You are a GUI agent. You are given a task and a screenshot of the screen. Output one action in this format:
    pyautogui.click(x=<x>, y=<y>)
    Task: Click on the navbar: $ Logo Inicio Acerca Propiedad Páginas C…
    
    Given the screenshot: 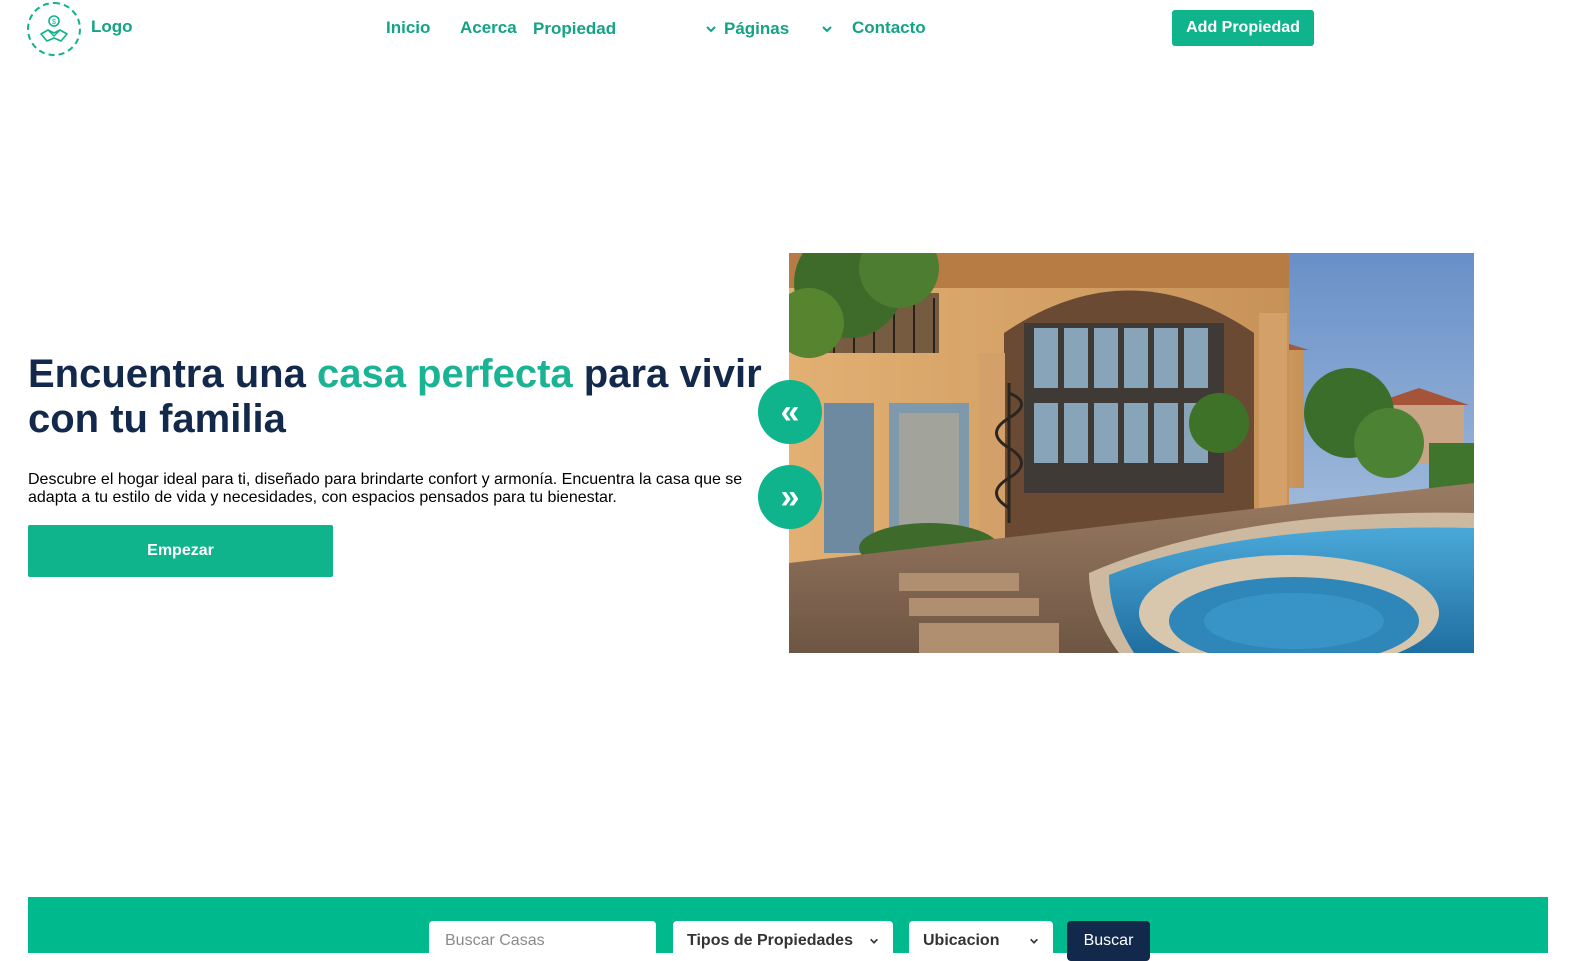 What is the action you would take?
    pyautogui.click(x=787, y=30)
    